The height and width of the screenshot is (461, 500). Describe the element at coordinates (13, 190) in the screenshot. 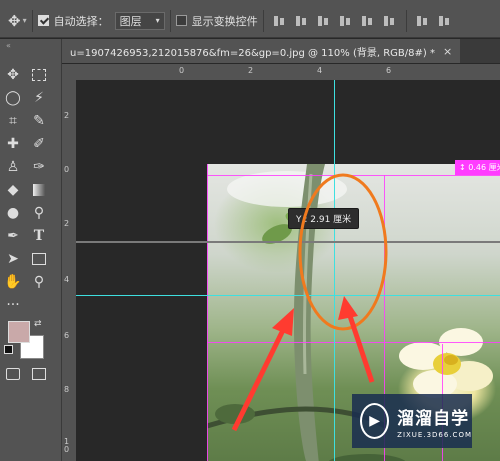

I see `eraser-icon: ◆` at that location.